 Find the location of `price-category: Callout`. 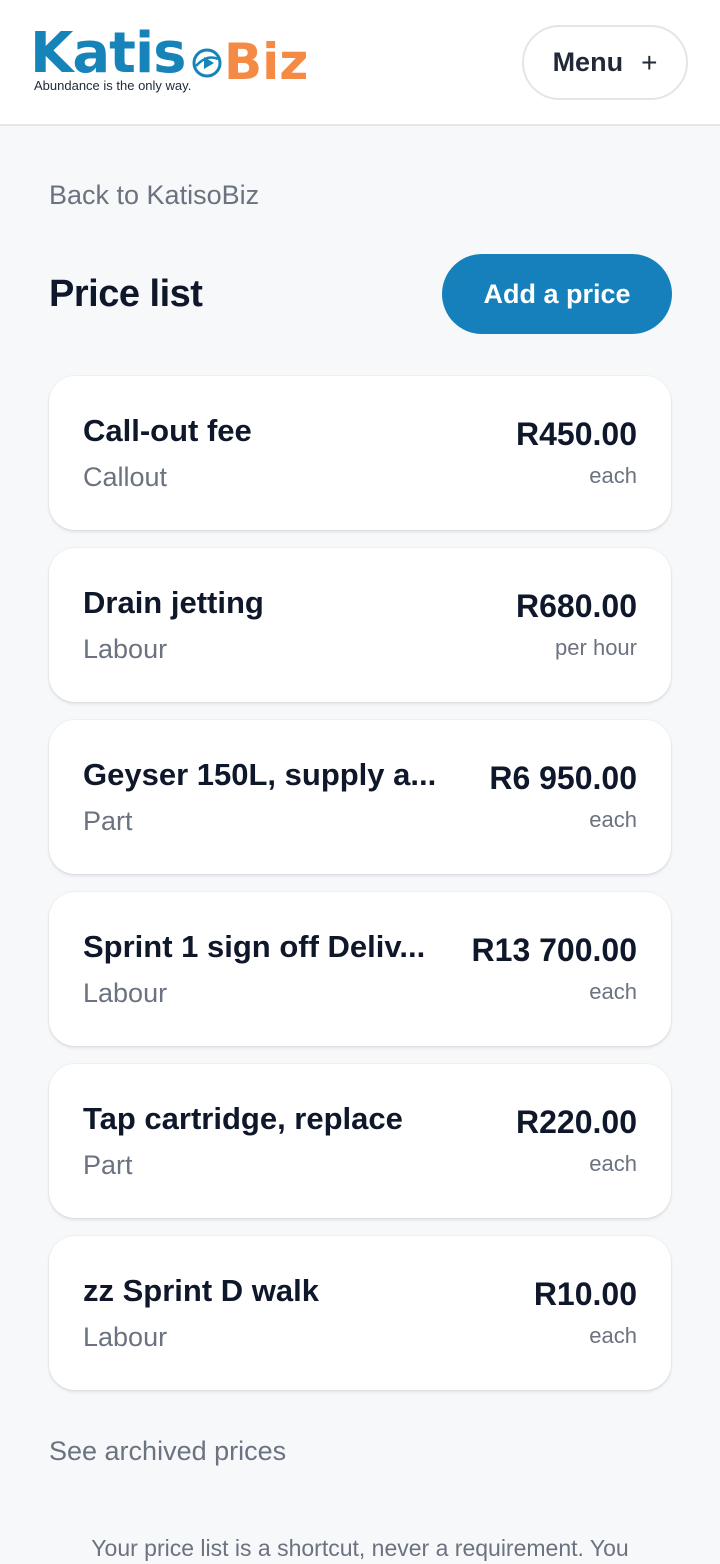

price-category: Callout is located at coordinates (125, 477).